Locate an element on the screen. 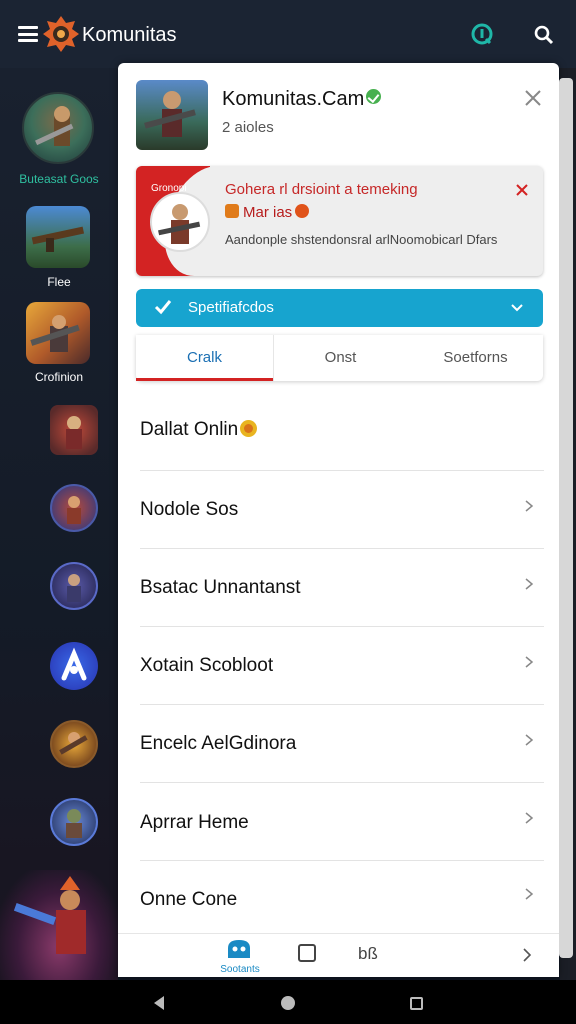  recents-icon is located at coordinates (416, 1003).